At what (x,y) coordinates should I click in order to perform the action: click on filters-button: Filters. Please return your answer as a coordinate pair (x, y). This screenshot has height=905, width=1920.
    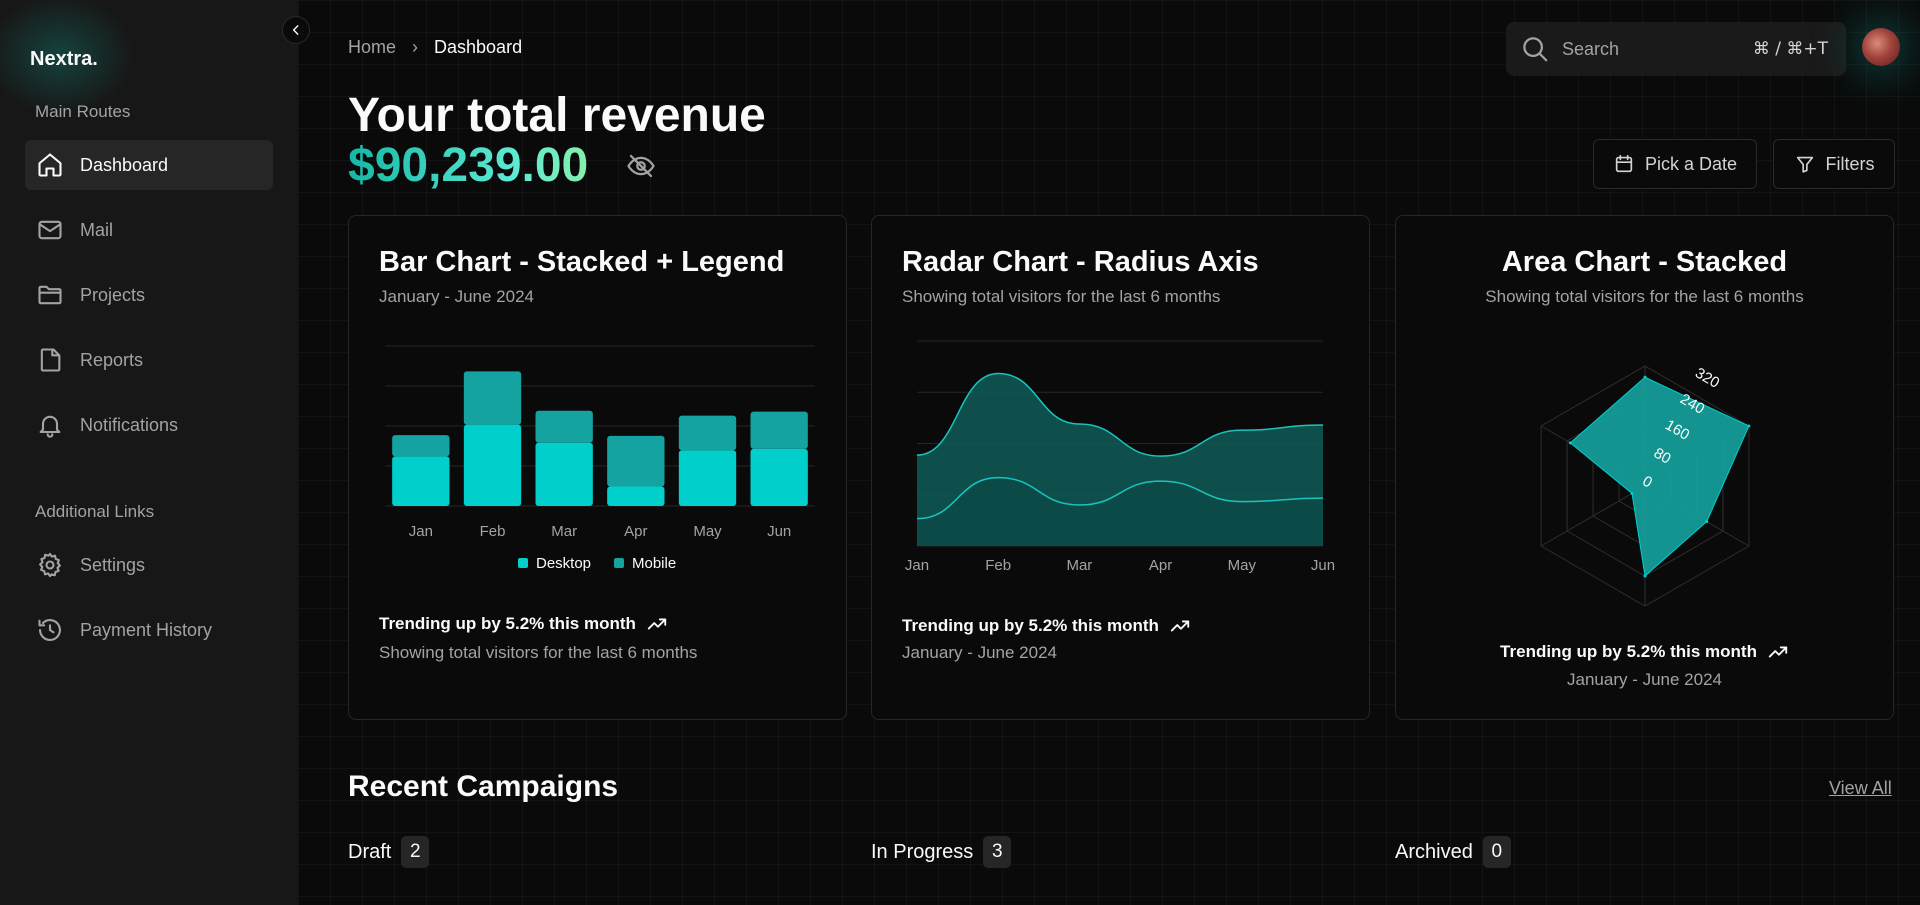
    Looking at the image, I should click on (1834, 164).